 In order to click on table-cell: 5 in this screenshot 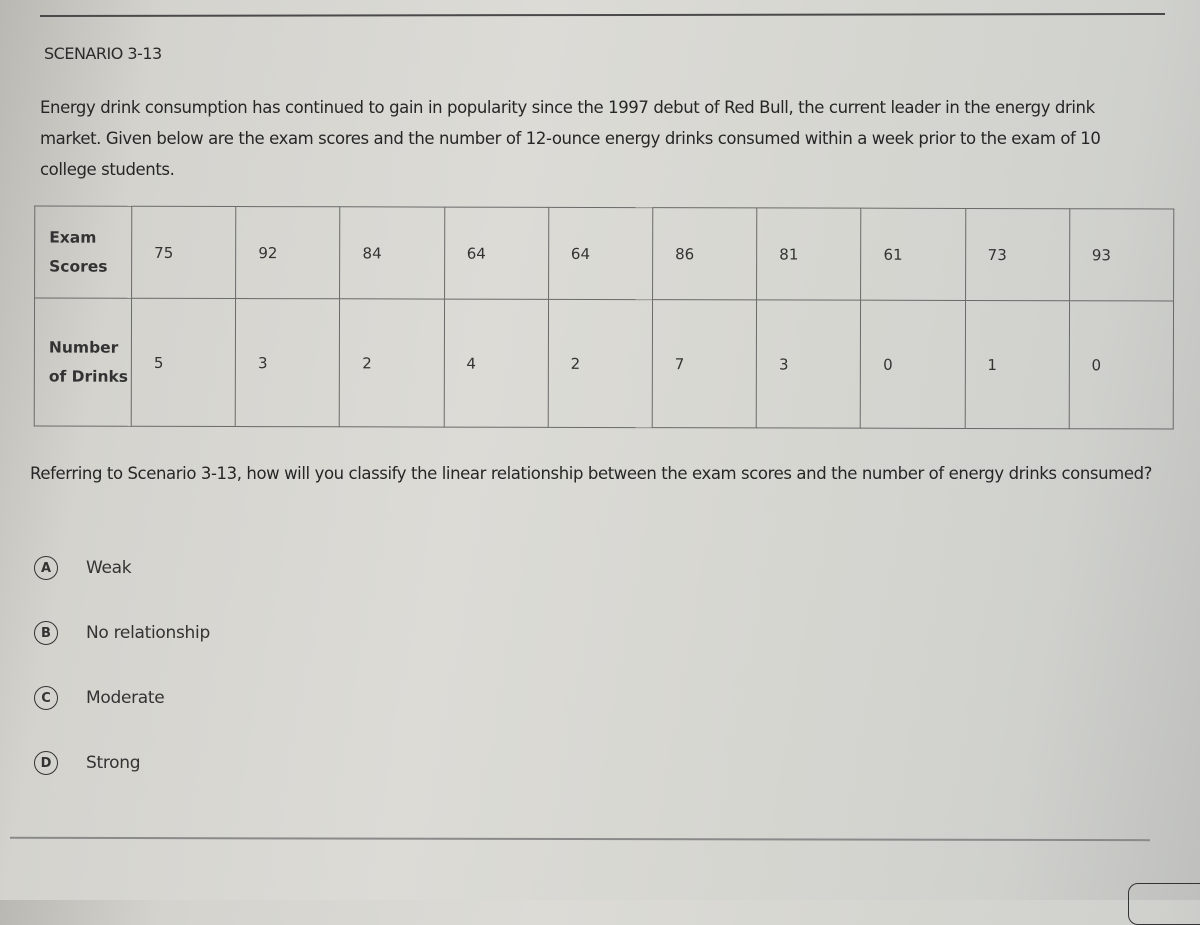, I will do `click(183, 362)`.